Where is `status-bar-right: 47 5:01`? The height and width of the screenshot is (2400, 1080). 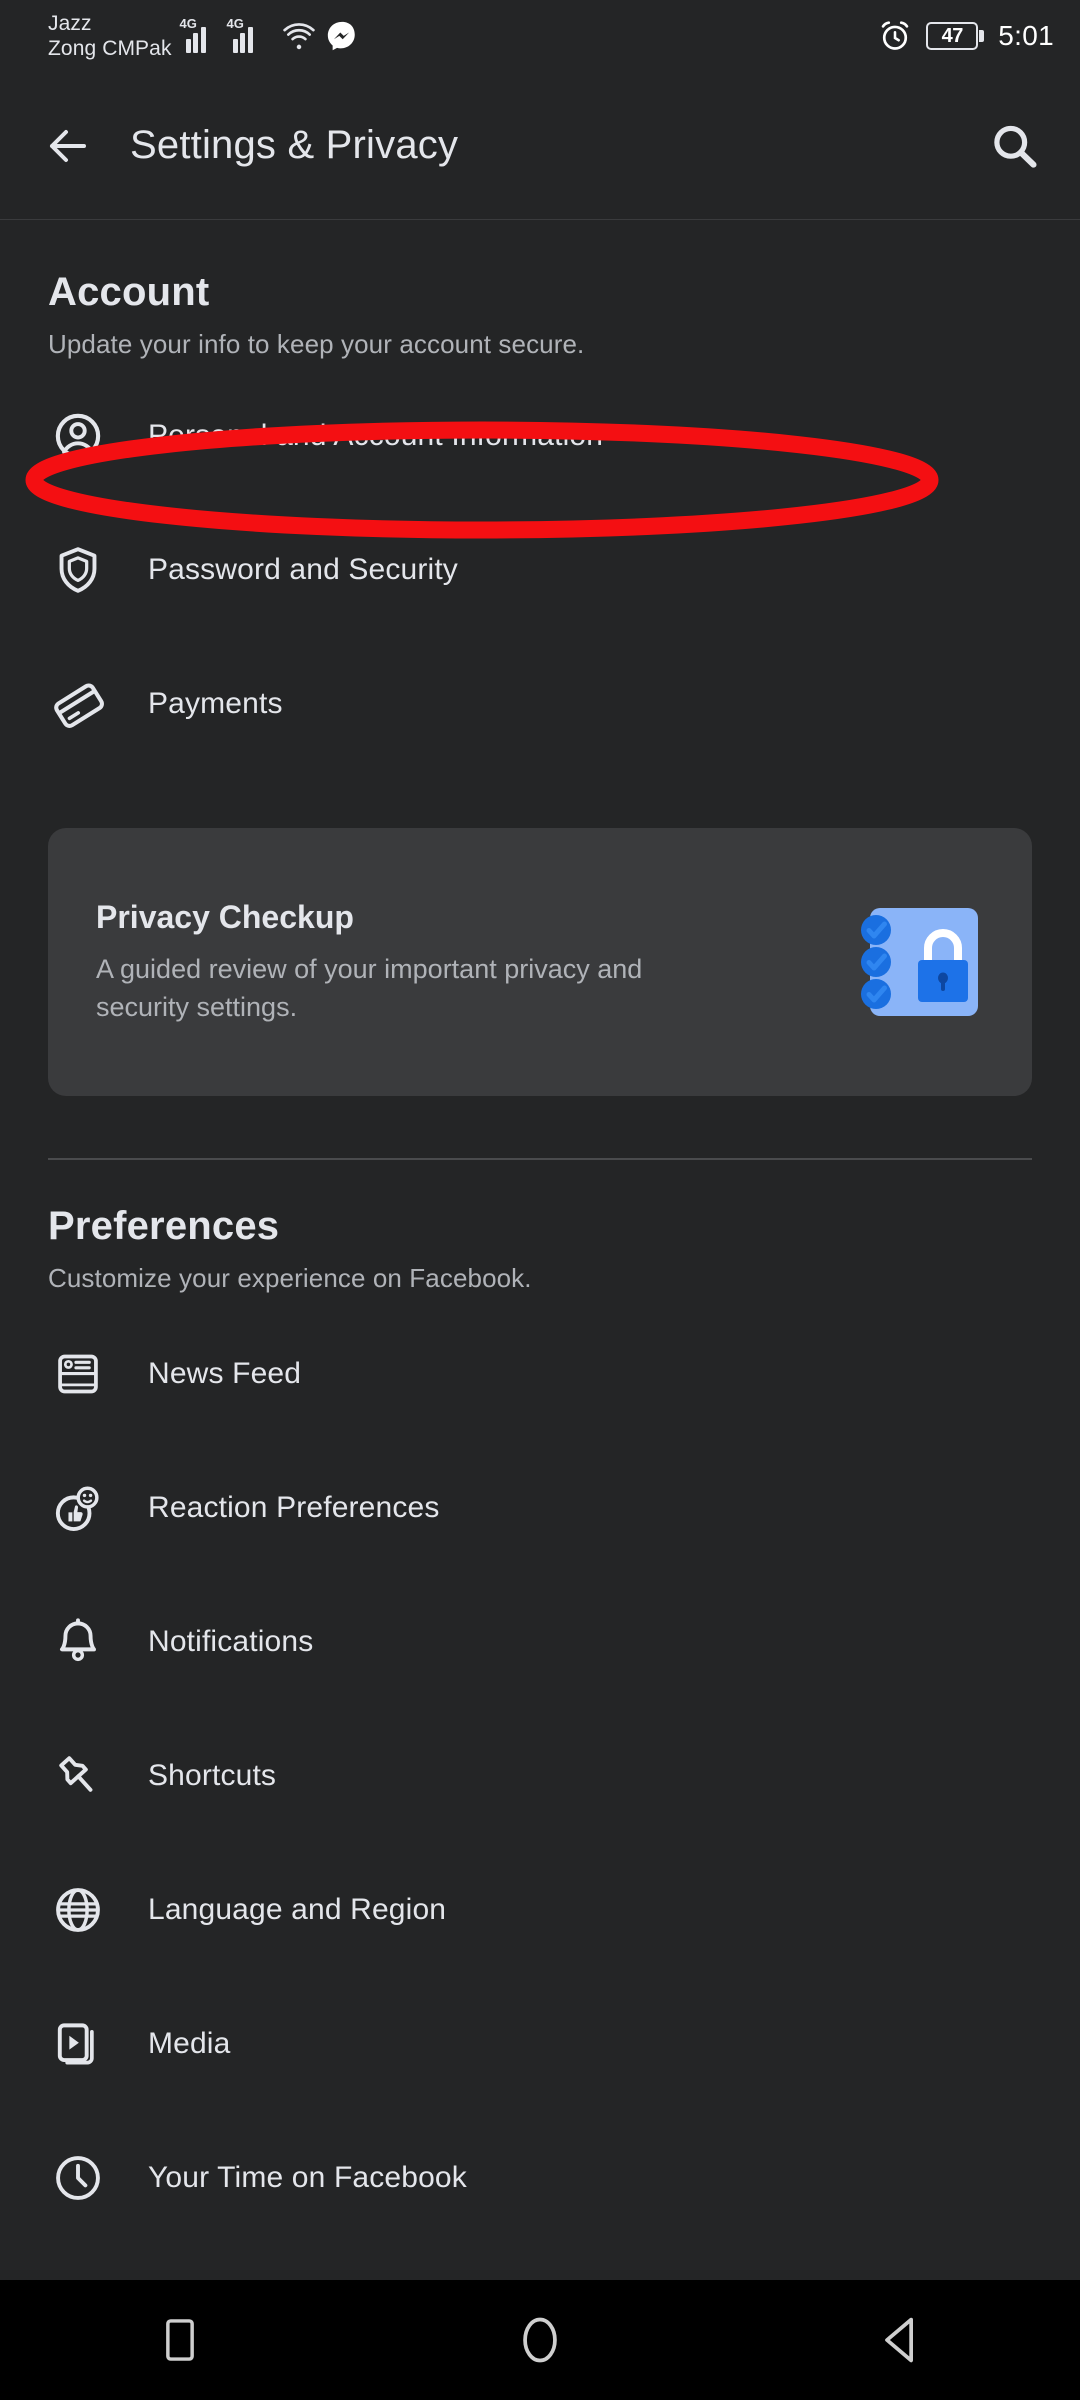 status-bar-right: 47 5:01 is located at coordinates (966, 36).